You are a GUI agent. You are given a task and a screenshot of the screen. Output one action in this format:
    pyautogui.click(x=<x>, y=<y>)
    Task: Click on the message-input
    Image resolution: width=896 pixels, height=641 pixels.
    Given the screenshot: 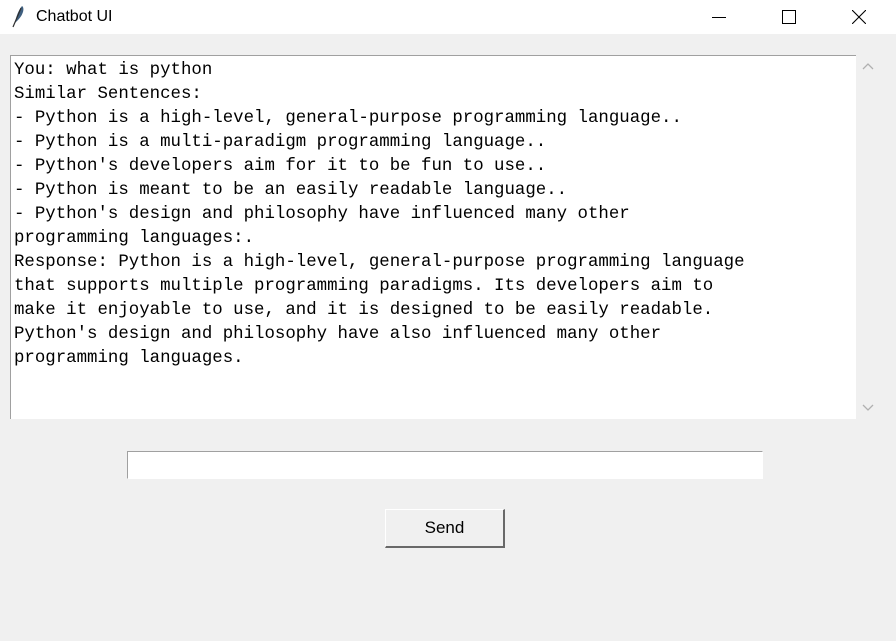 What is the action you would take?
    pyautogui.click(x=445, y=465)
    